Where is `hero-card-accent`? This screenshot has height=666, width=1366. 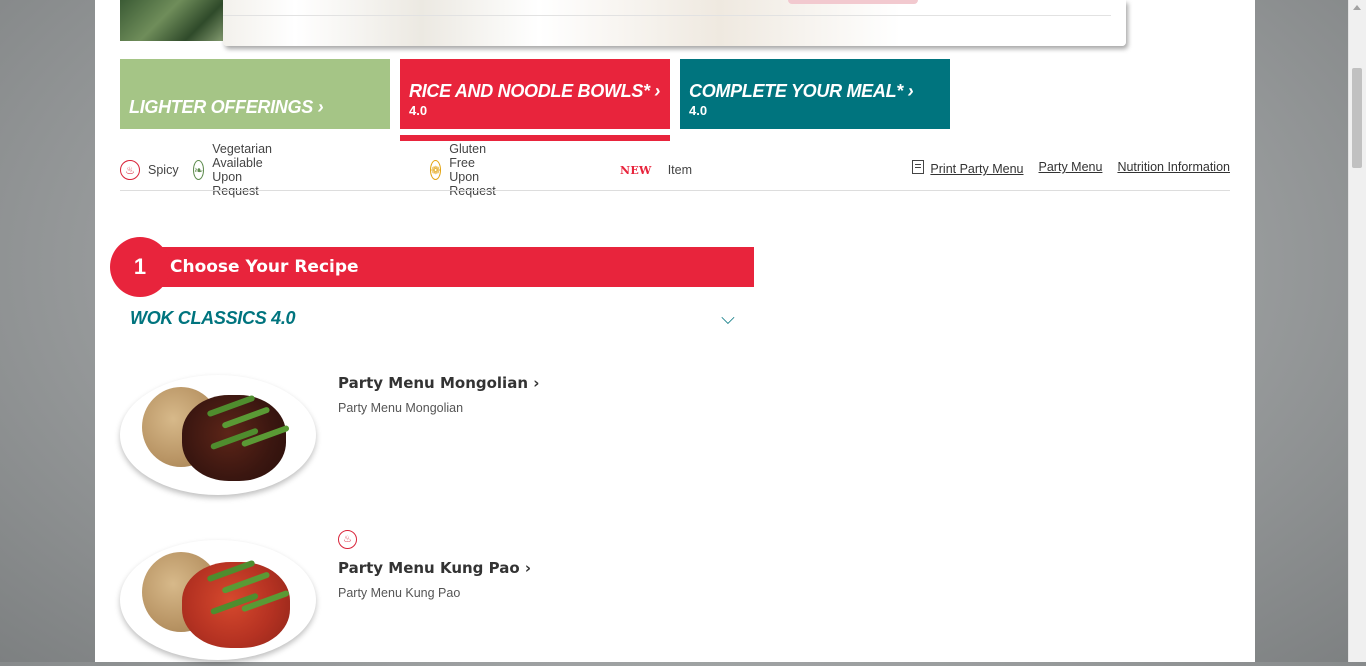
hero-card-accent is located at coordinates (853, 2).